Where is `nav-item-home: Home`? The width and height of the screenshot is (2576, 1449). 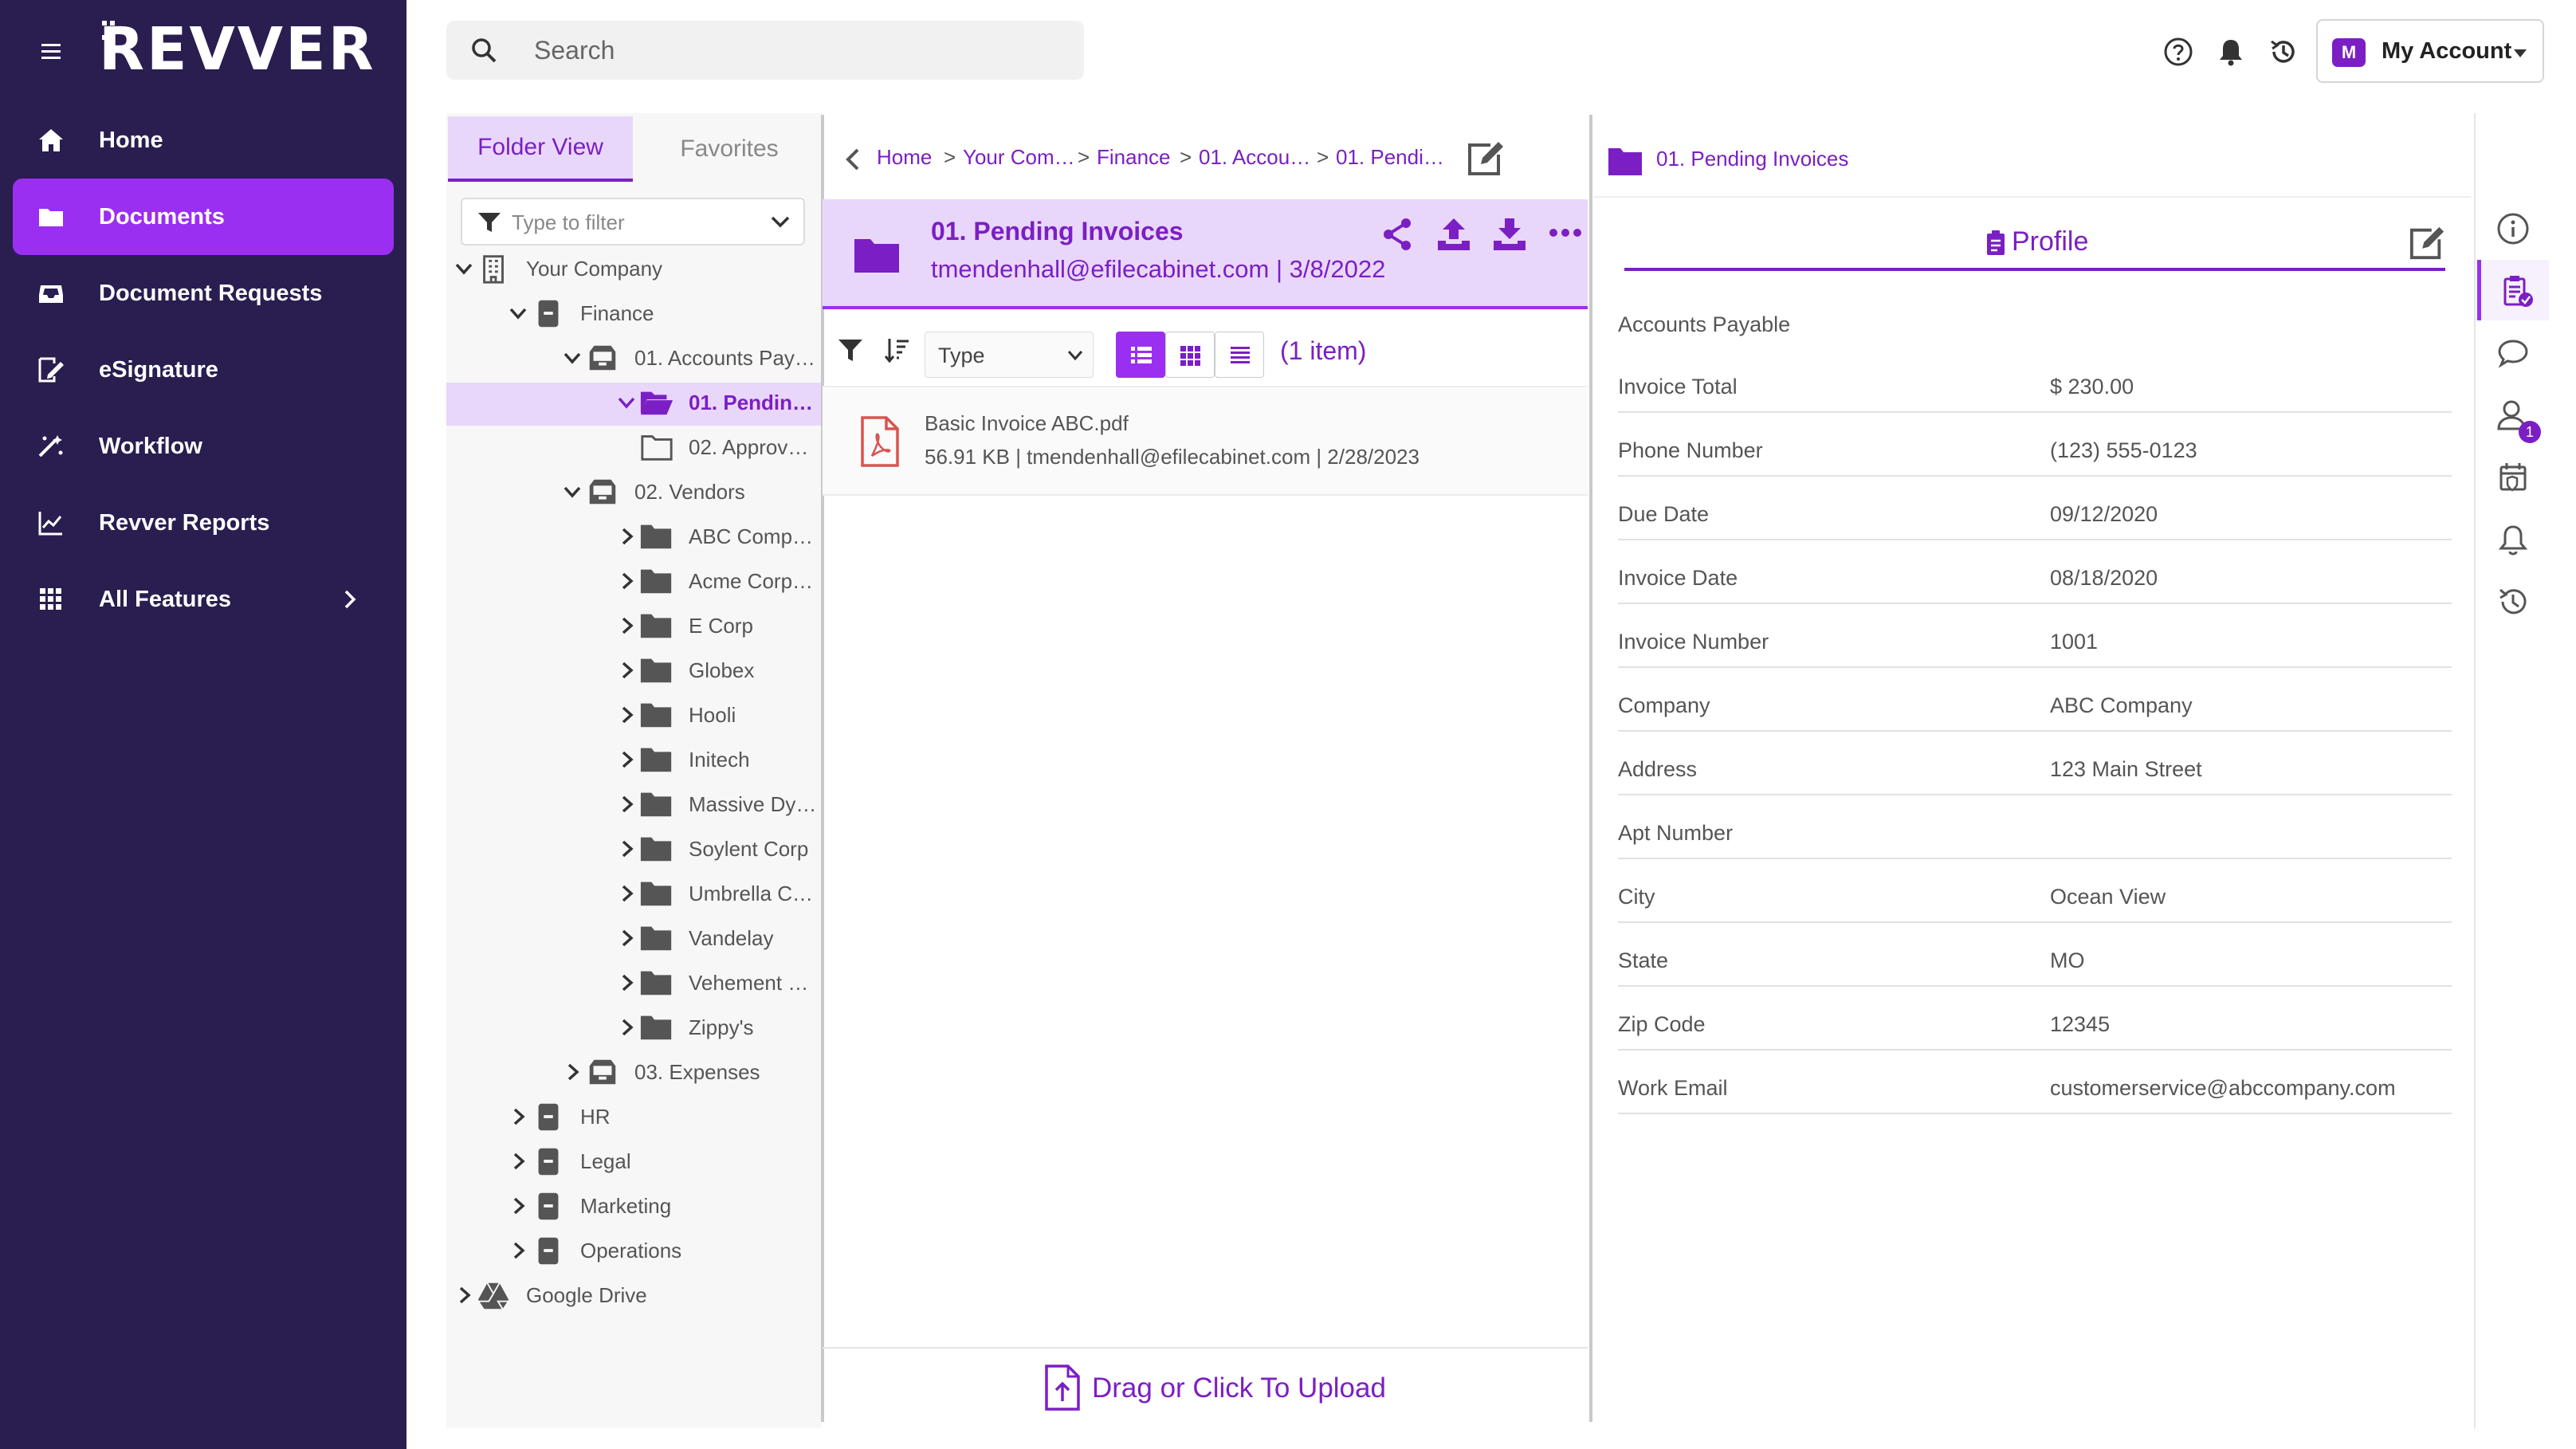
nav-item-home: Home is located at coordinates (203, 140).